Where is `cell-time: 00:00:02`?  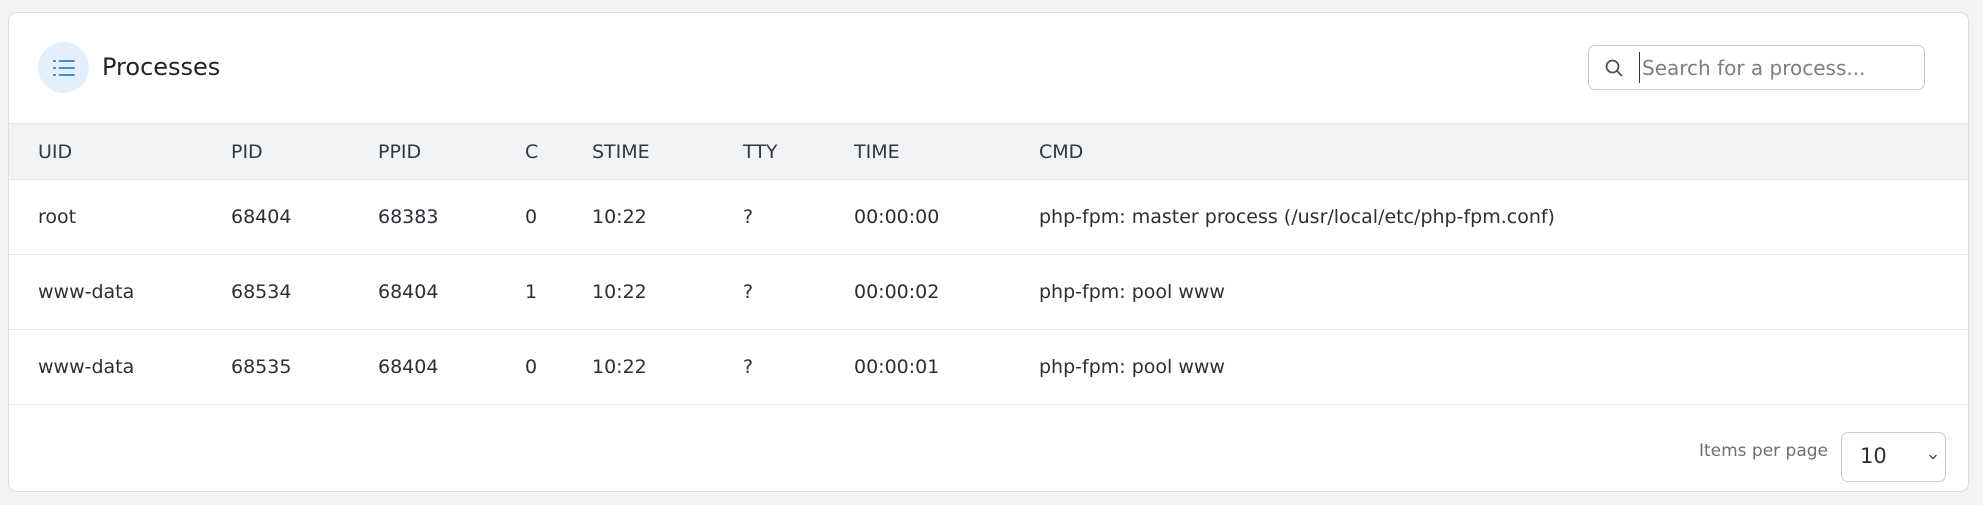
cell-time: 00:00:02 is located at coordinates (897, 292).